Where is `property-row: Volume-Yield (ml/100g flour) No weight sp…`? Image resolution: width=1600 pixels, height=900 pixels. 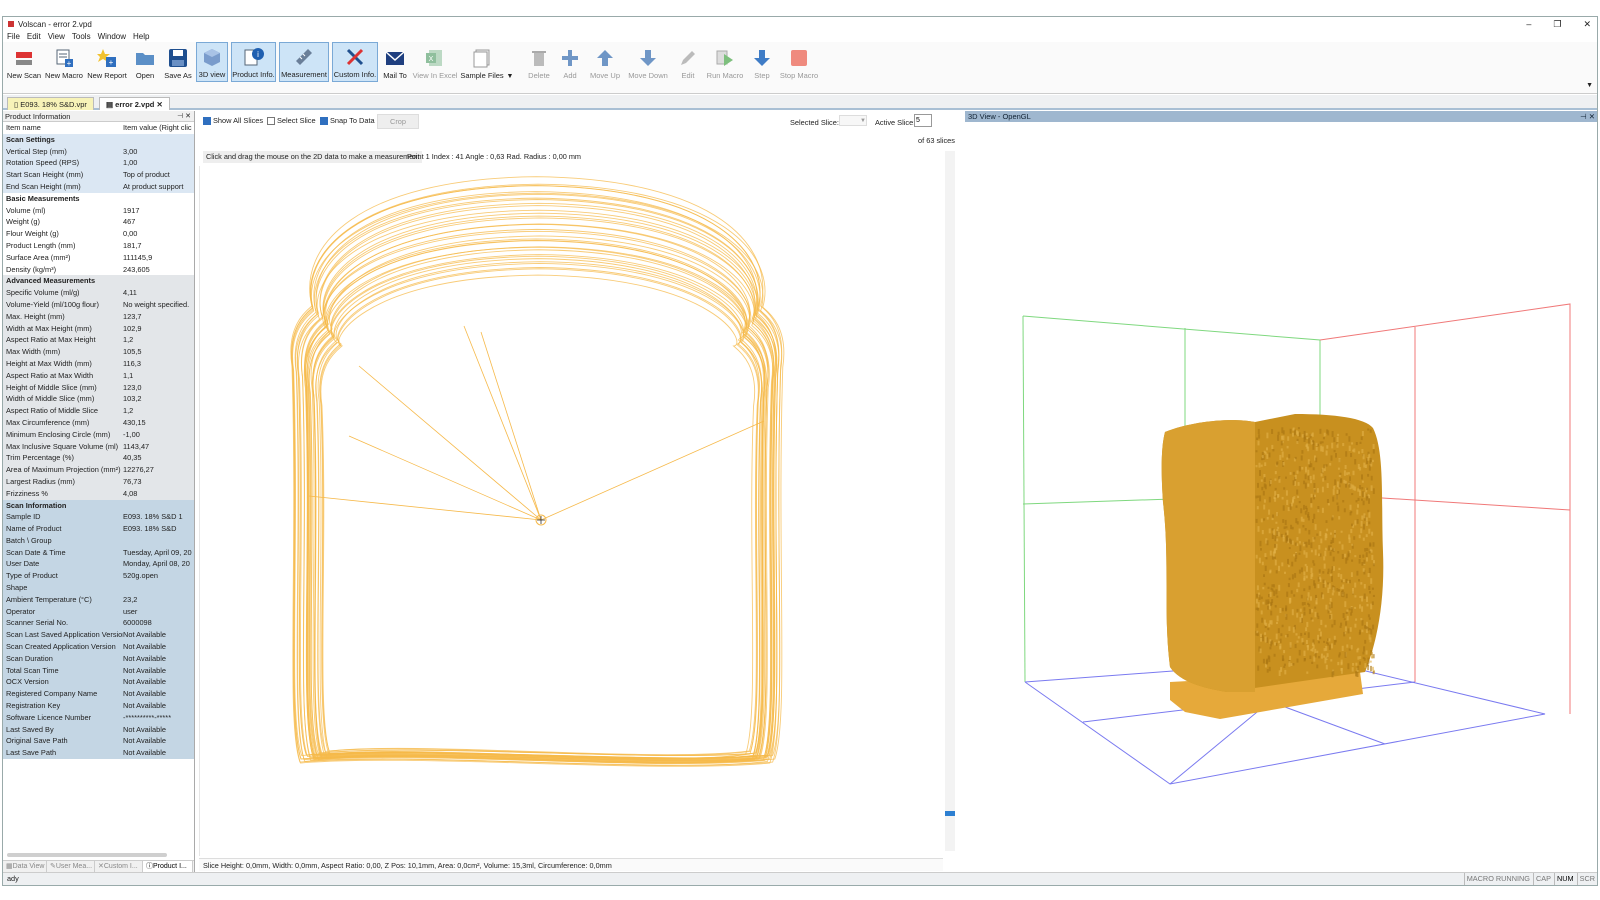
property-row: Volume-Yield (ml/100g flour) No weight sp… is located at coordinates (98, 304).